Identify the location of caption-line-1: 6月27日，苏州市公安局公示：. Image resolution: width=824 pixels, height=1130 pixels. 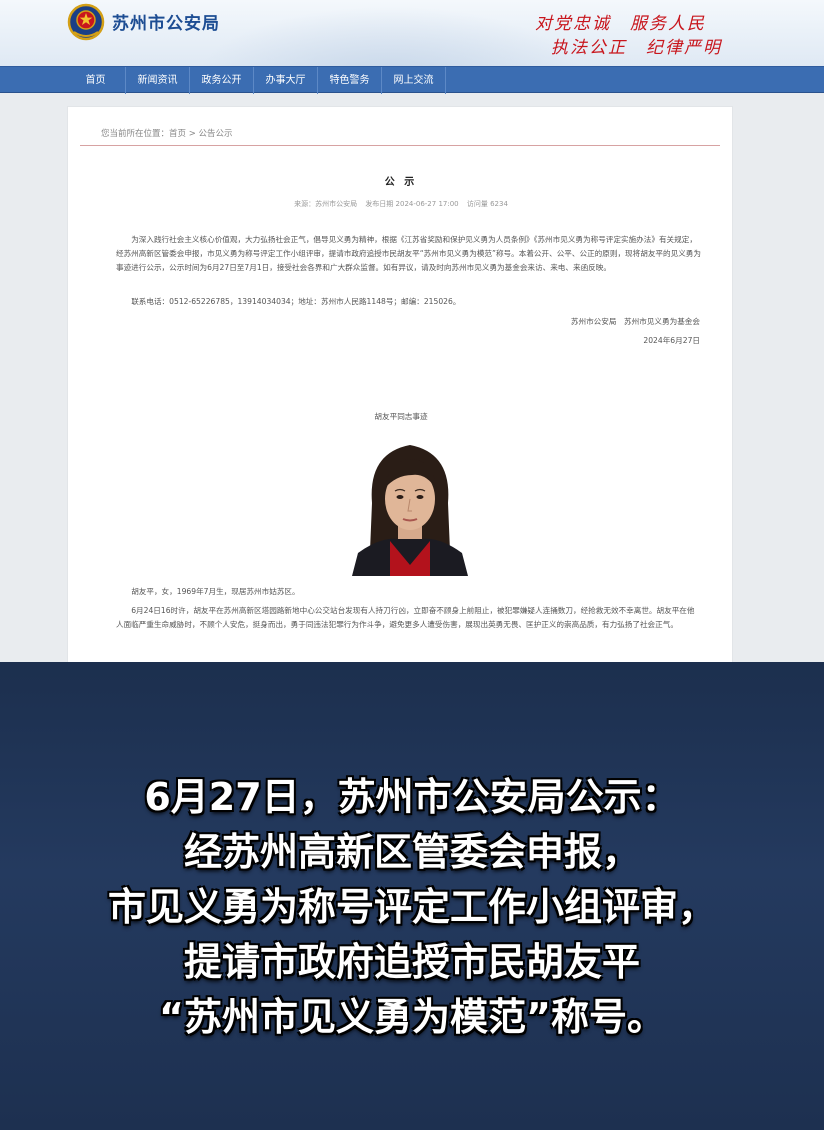
(412, 797).